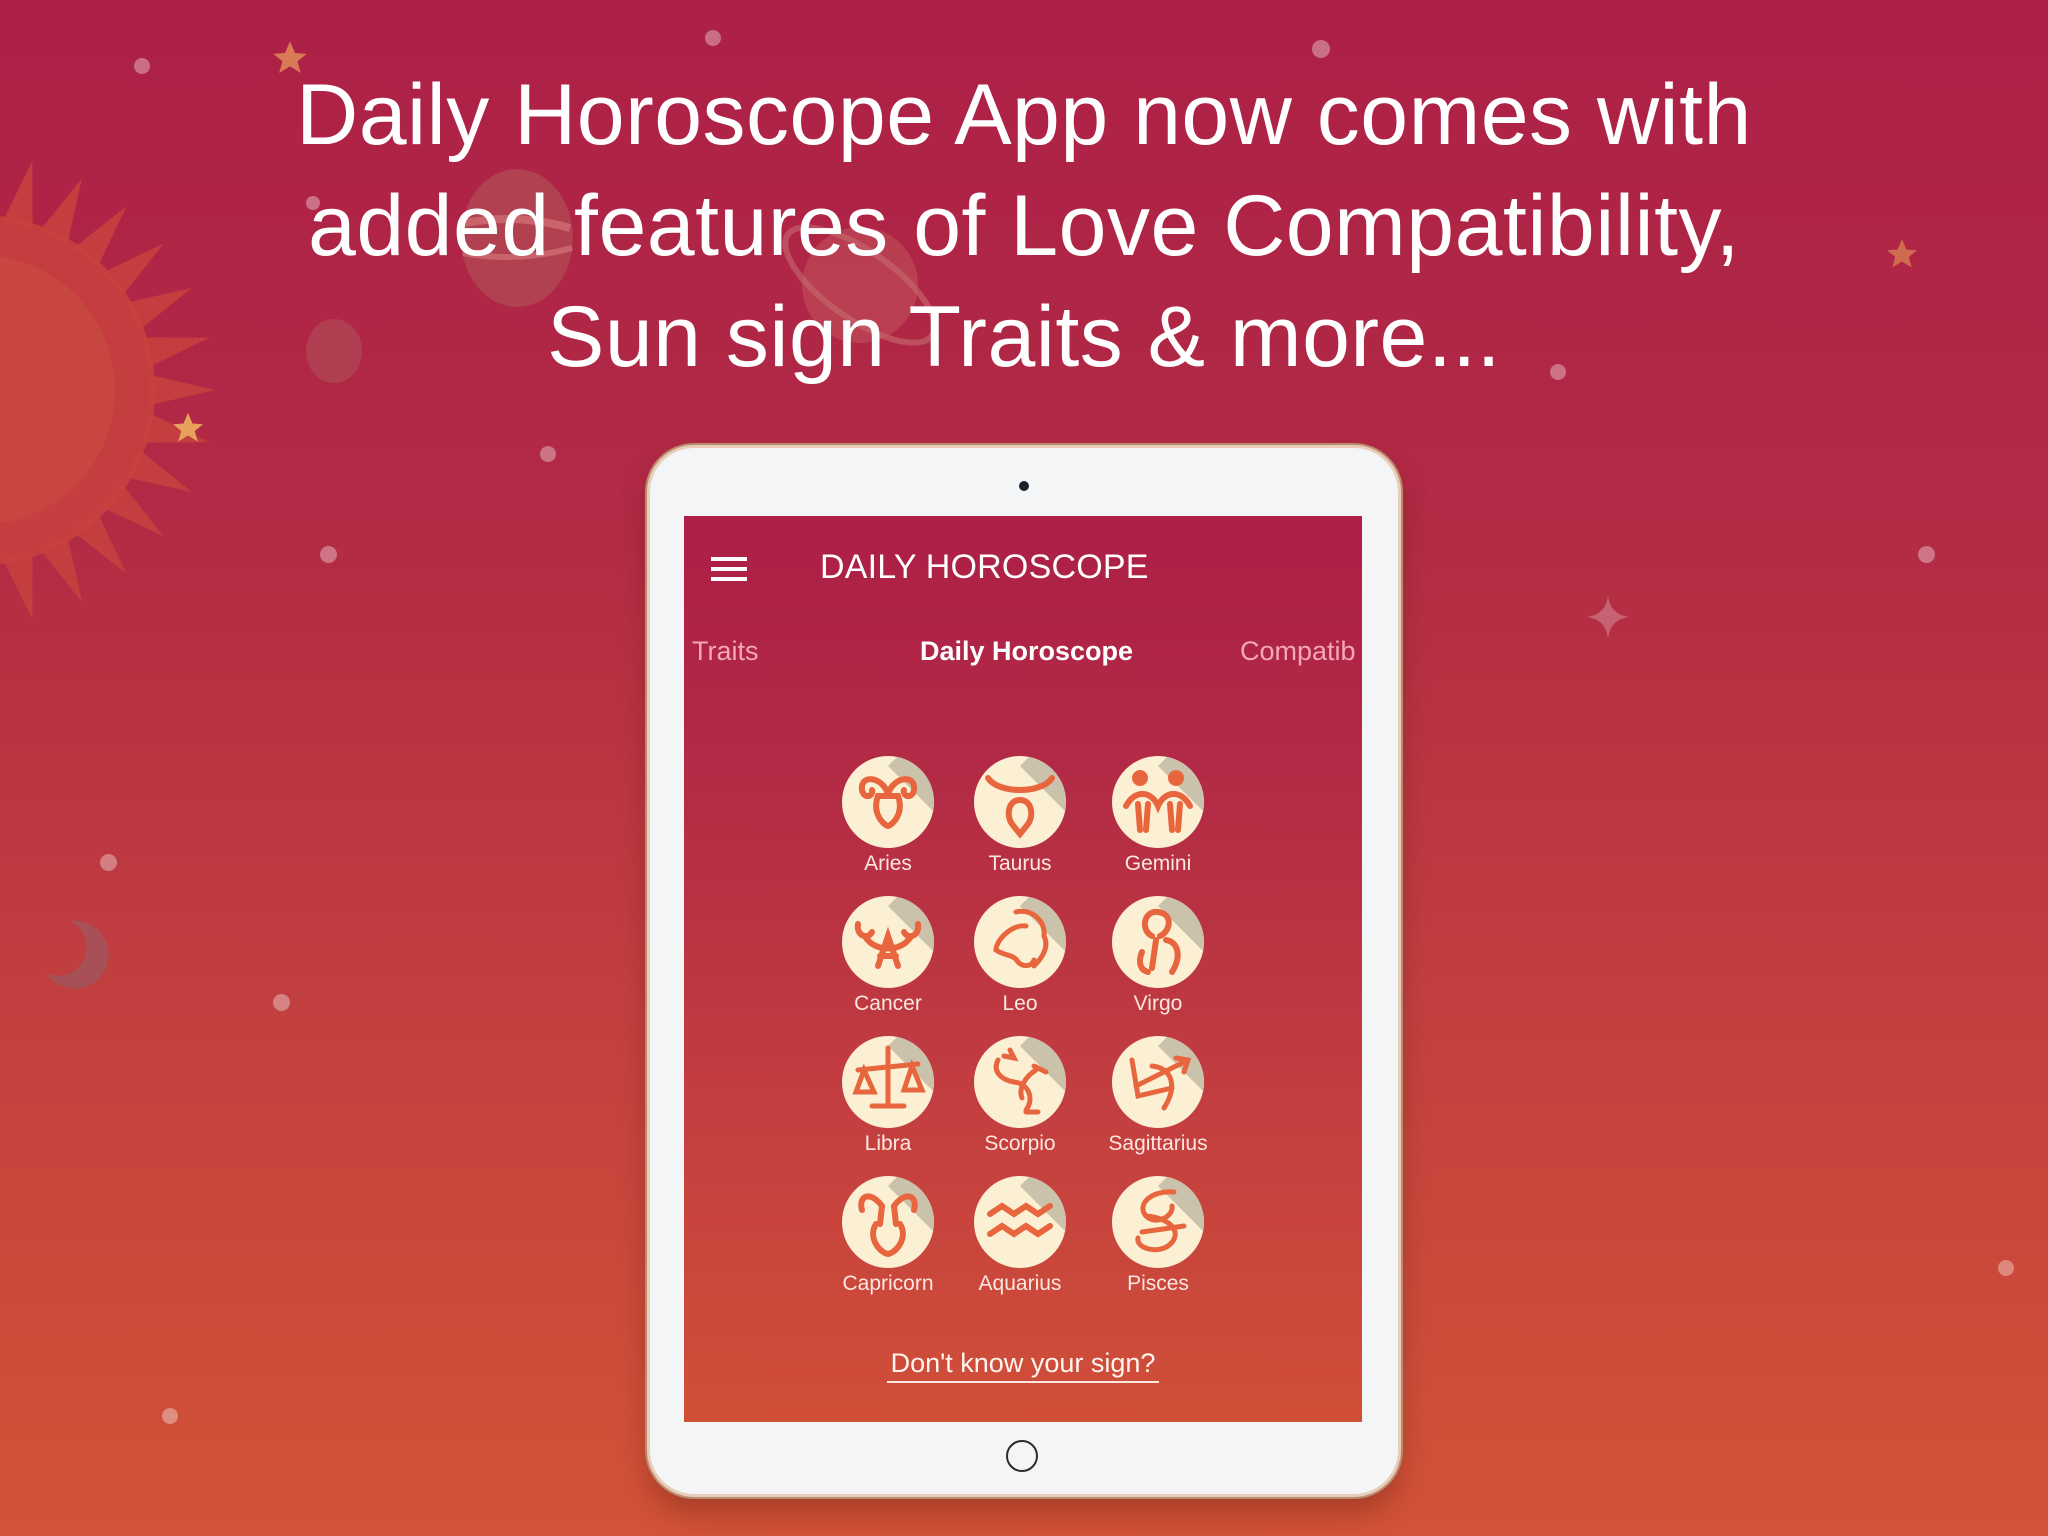 This screenshot has height=1536, width=2048. Describe the element at coordinates (1020, 1082) in the screenshot. I see `scorpio-icon` at that location.